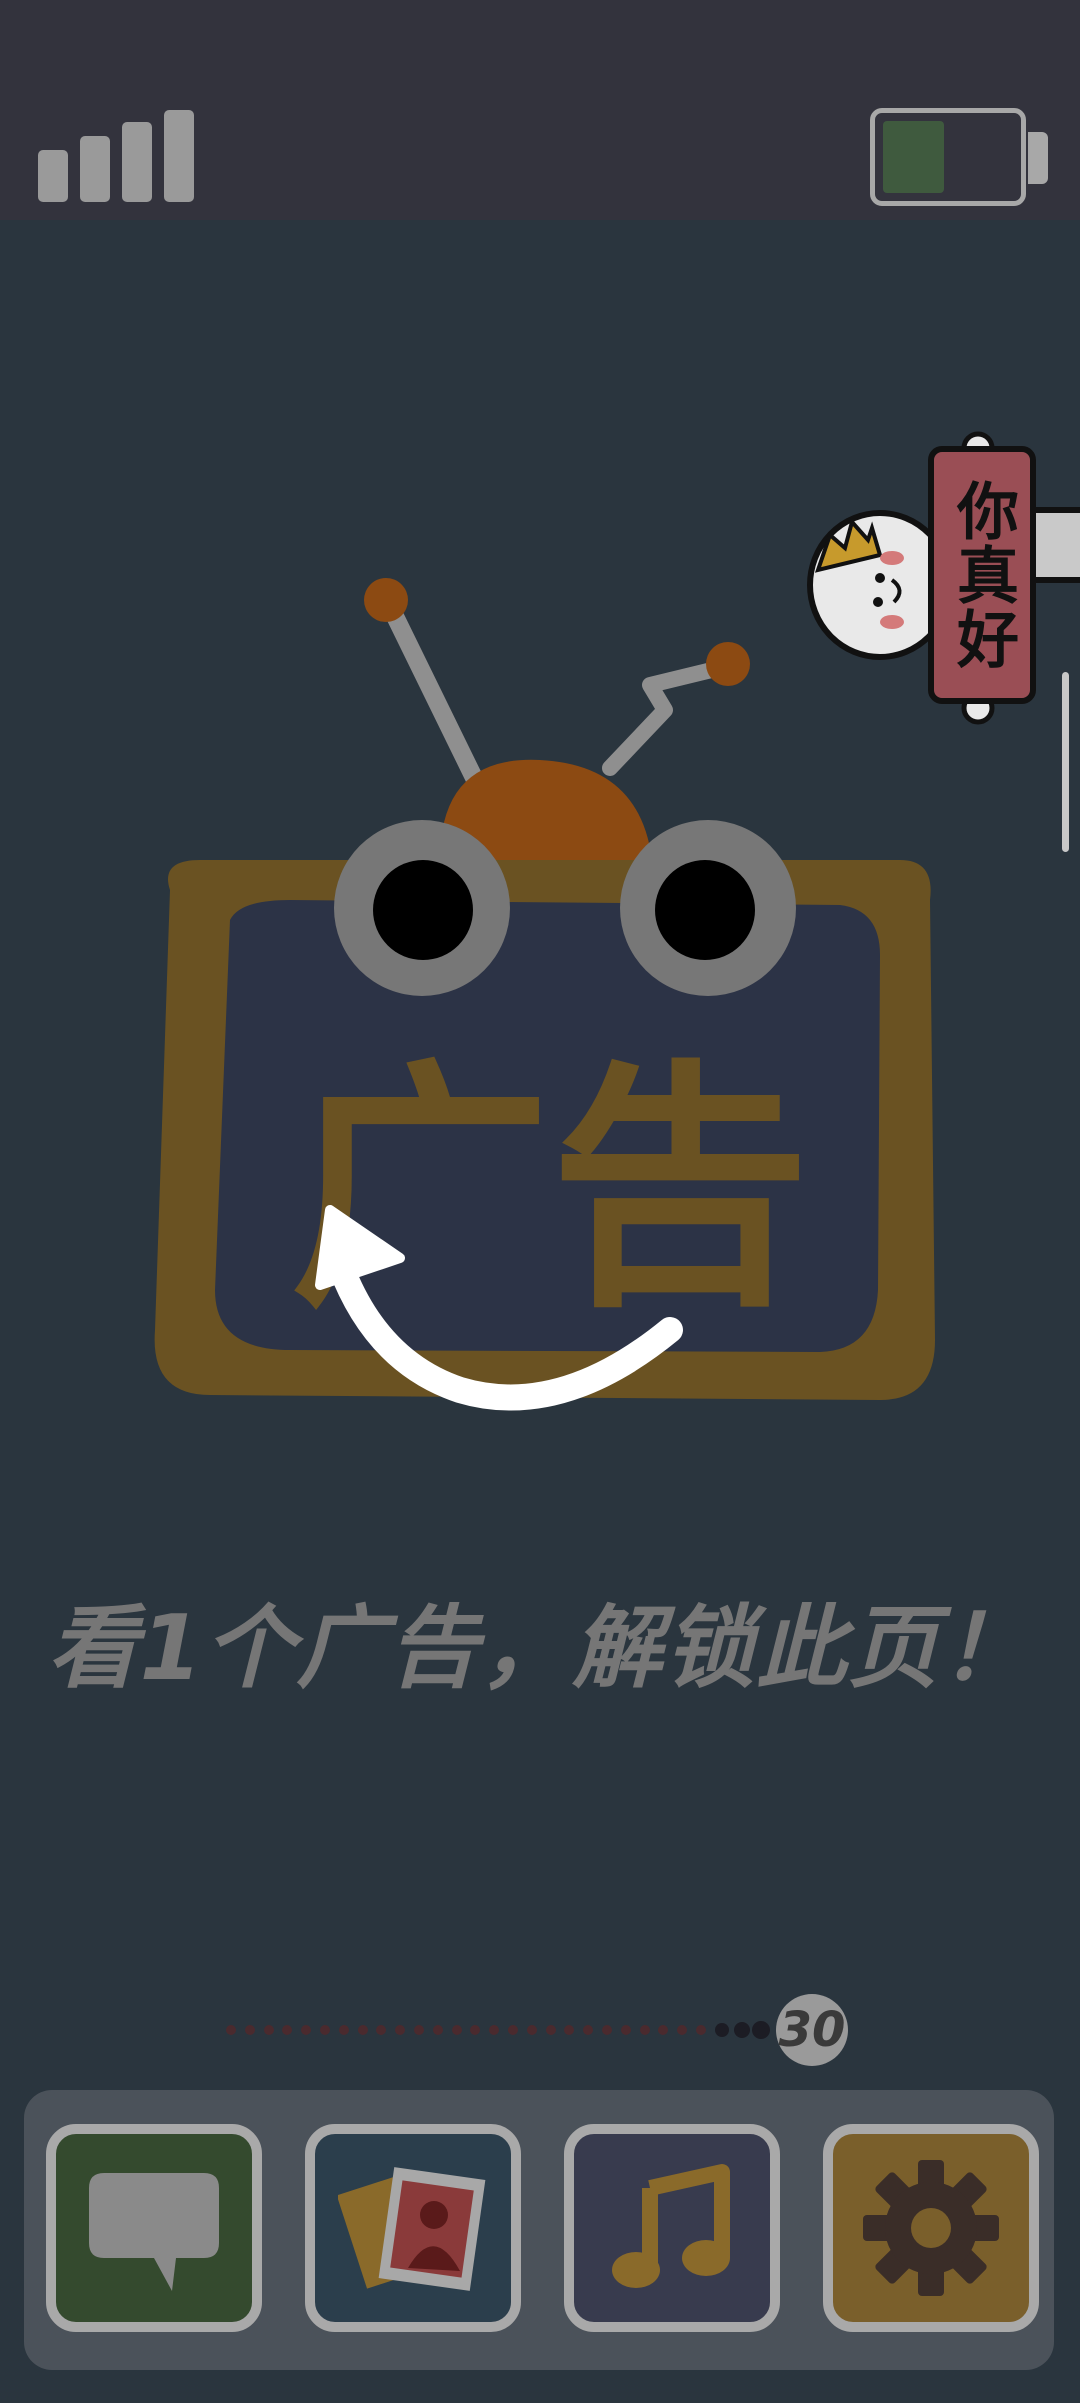  I want to click on battery-level, so click(913, 157).